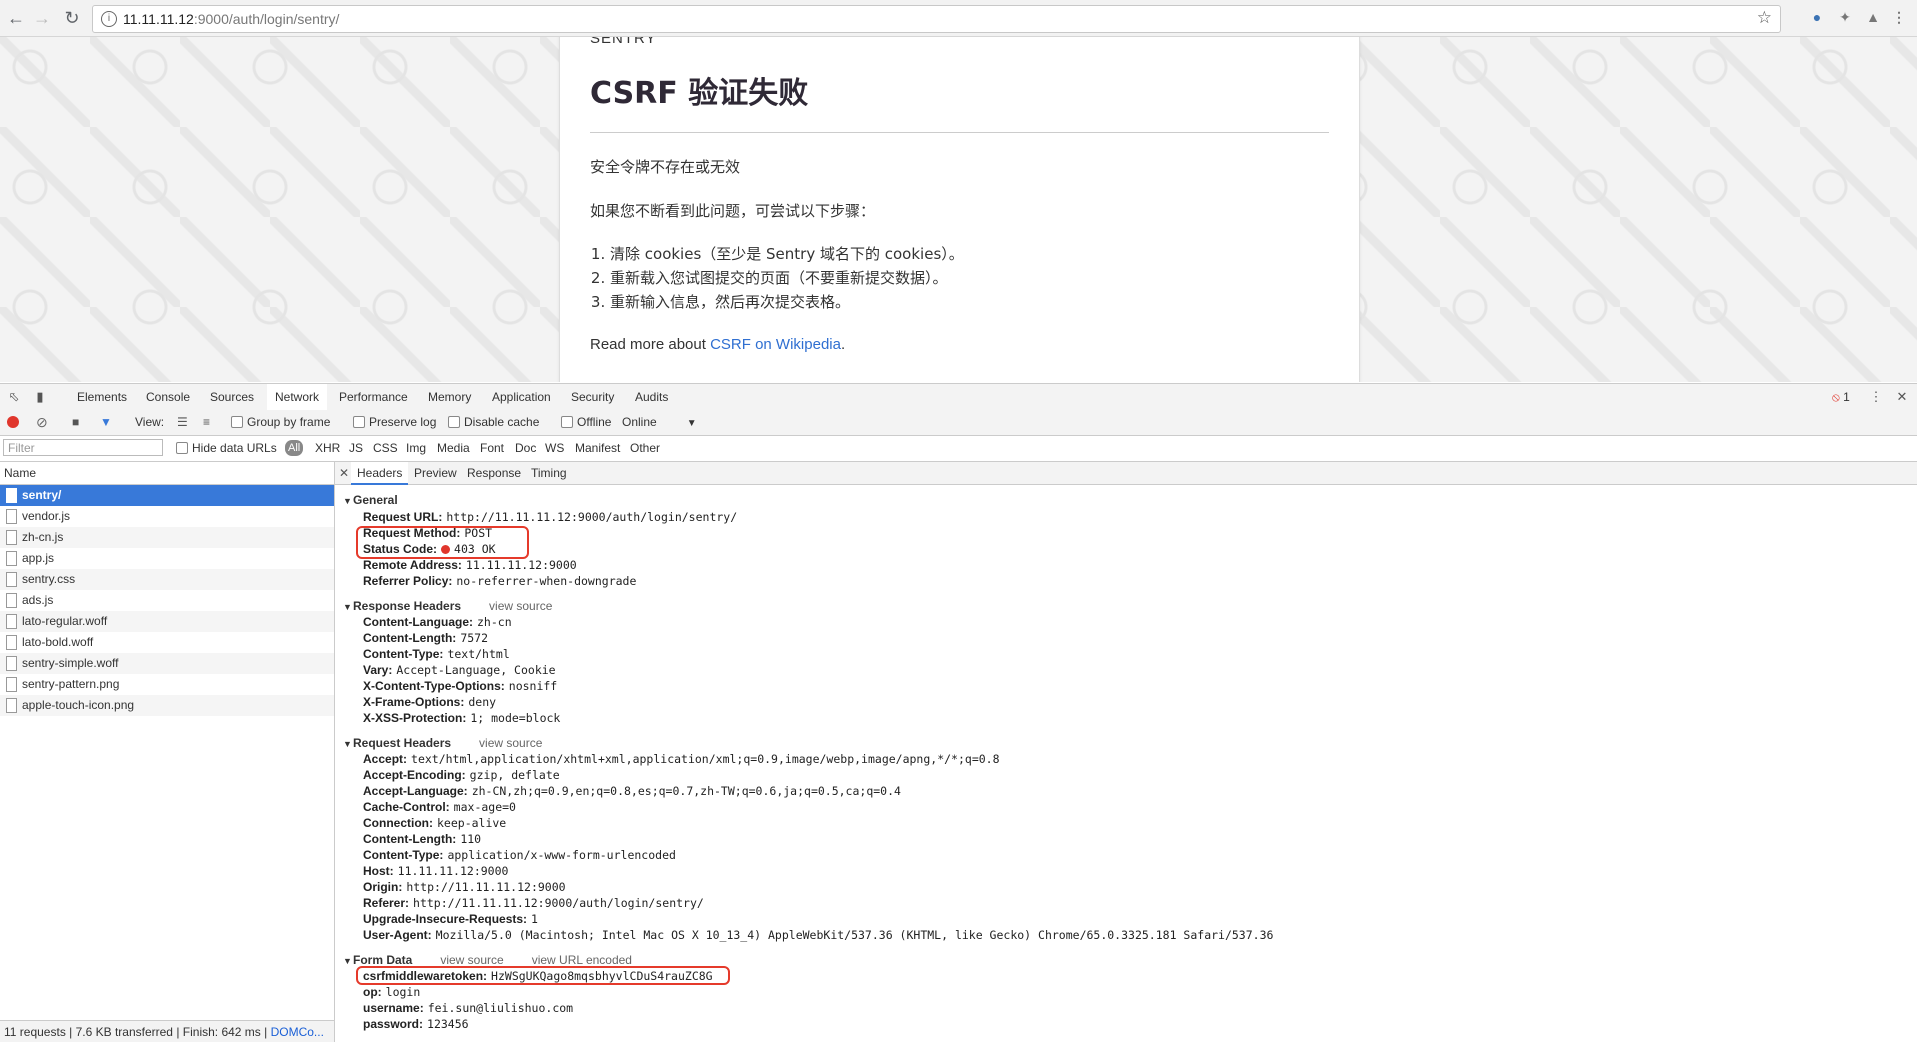 Image resolution: width=1917 pixels, height=1042 pixels. I want to click on group-by-frame-checkbox: Group by frame, so click(280, 422).